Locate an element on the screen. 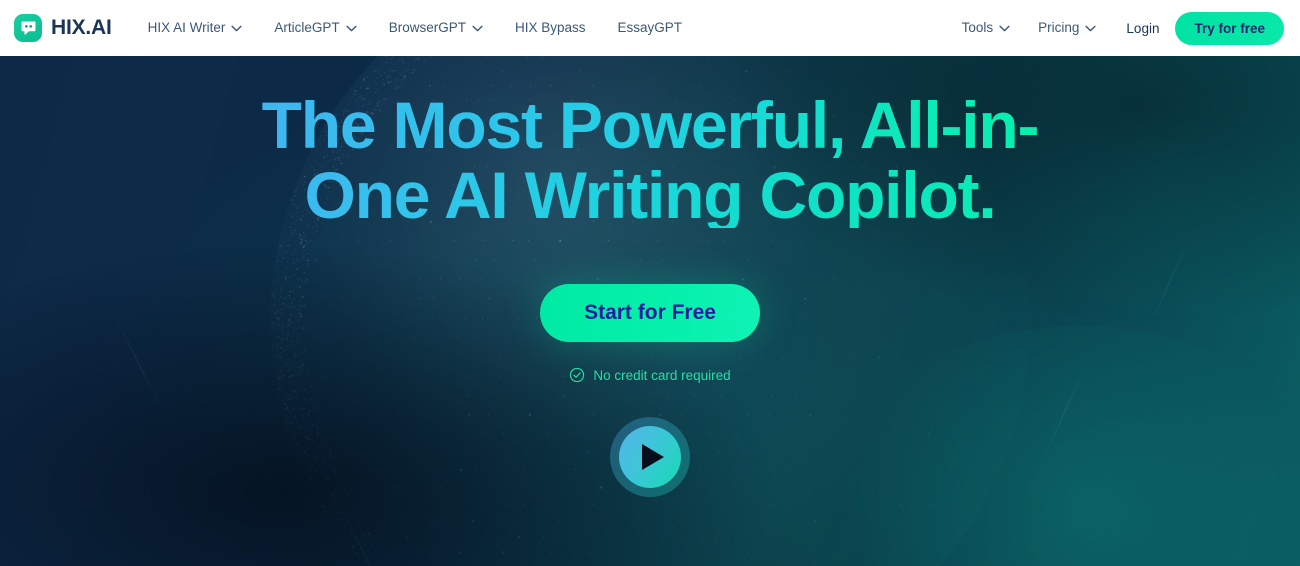 The width and height of the screenshot is (1300, 566). nav-item-label: BrowserGPT is located at coordinates (427, 27).